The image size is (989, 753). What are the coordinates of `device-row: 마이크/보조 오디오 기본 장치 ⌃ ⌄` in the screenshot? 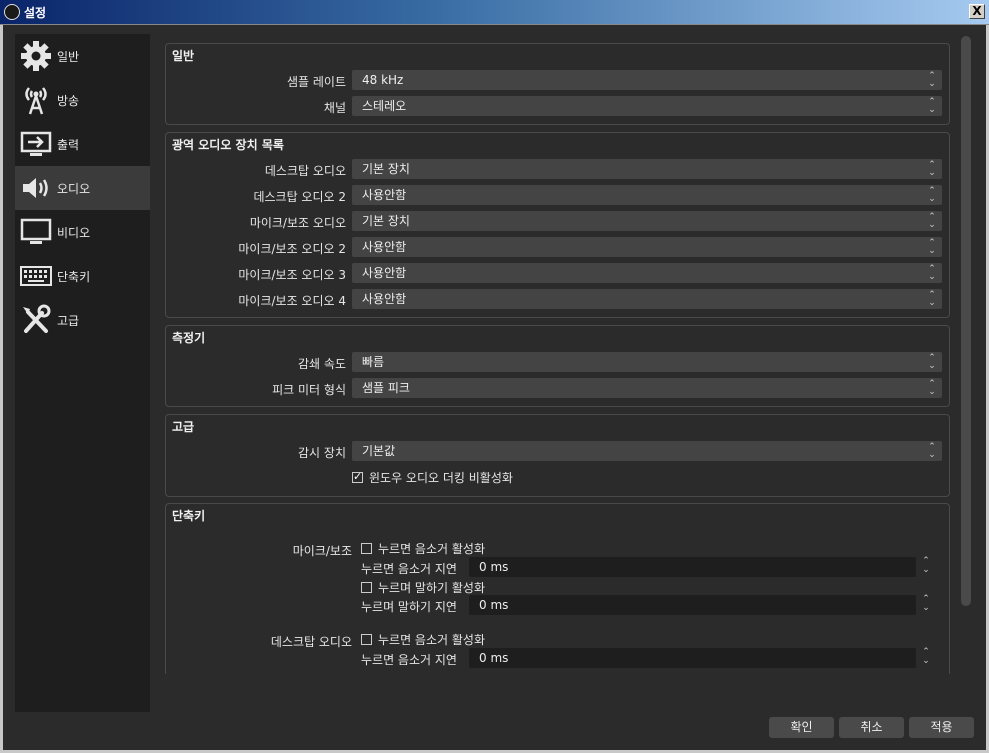 It's located at (558, 221).